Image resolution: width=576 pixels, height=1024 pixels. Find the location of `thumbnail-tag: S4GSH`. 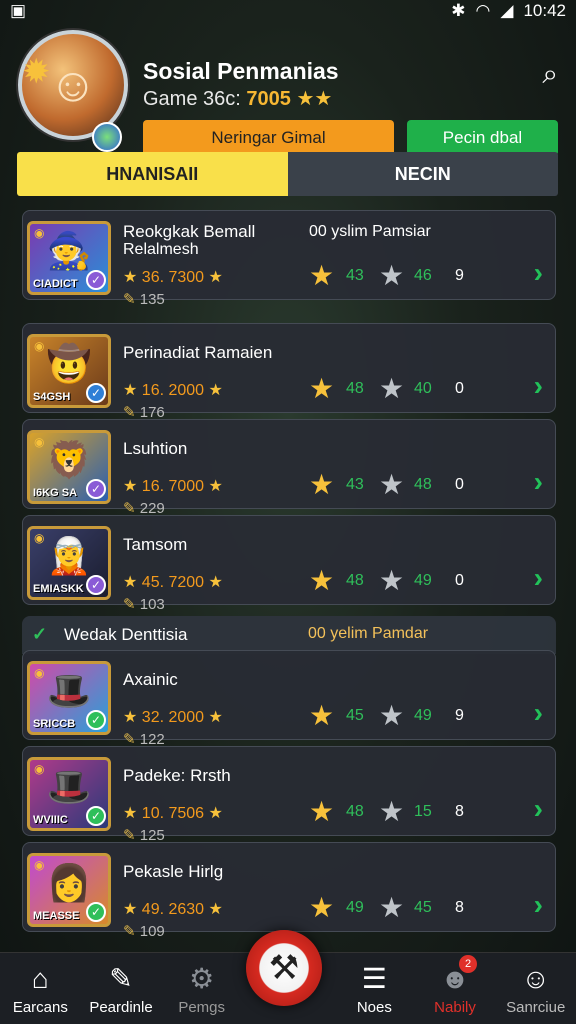

thumbnail-tag: S4GSH is located at coordinates (52, 397).